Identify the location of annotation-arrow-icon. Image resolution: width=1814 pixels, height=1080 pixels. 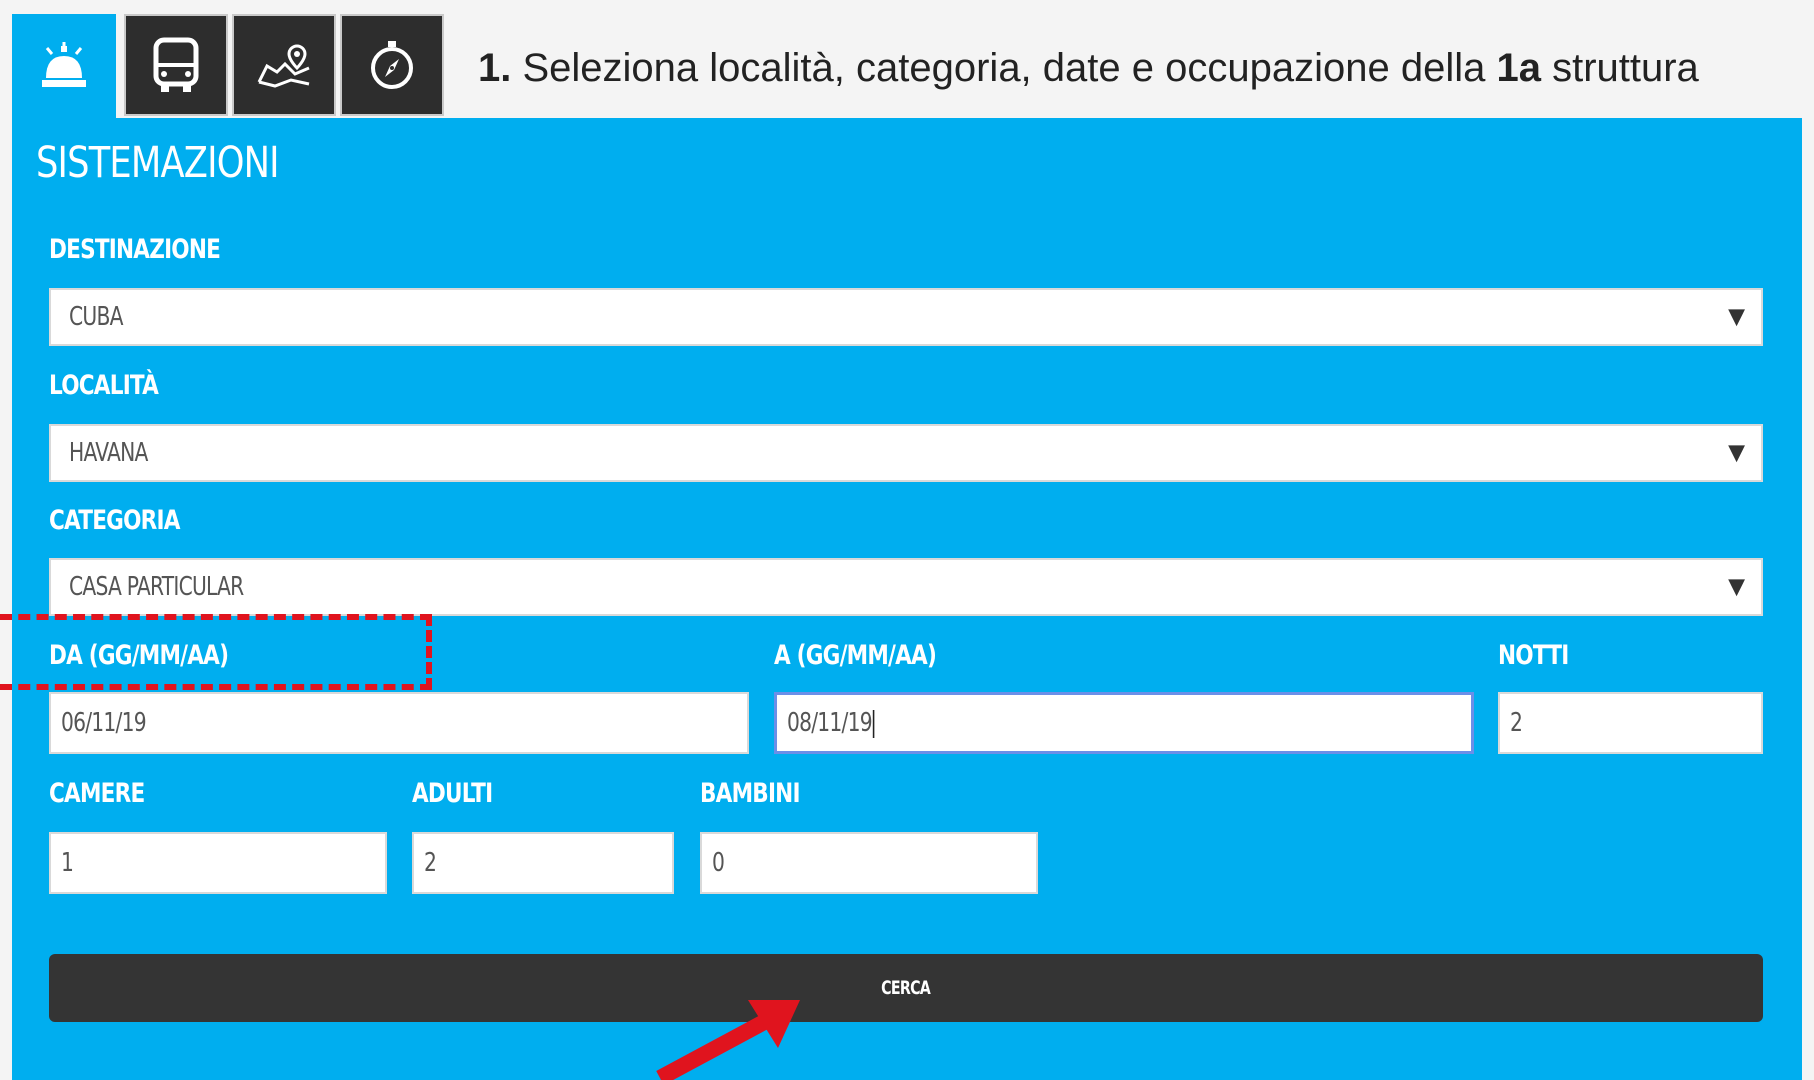
(728, 1040).